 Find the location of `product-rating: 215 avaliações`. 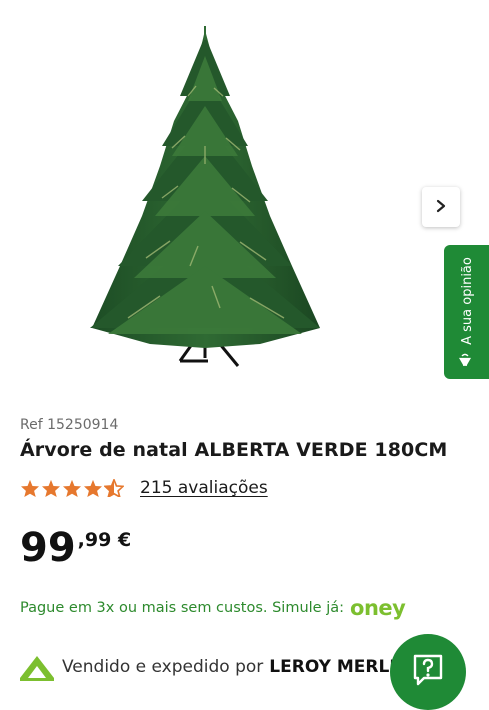

product-rating: 215 avaliações is located at coordinates (144, 488).